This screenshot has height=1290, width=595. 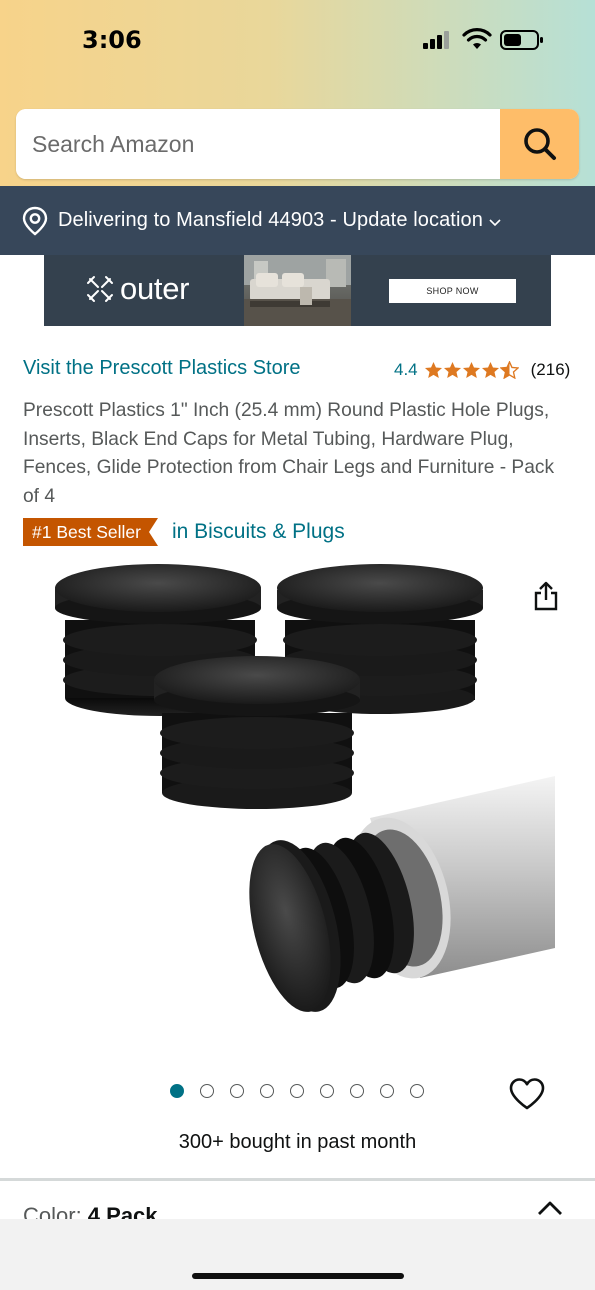 I want to click on half-star-icon, so click(x=509, y=370).